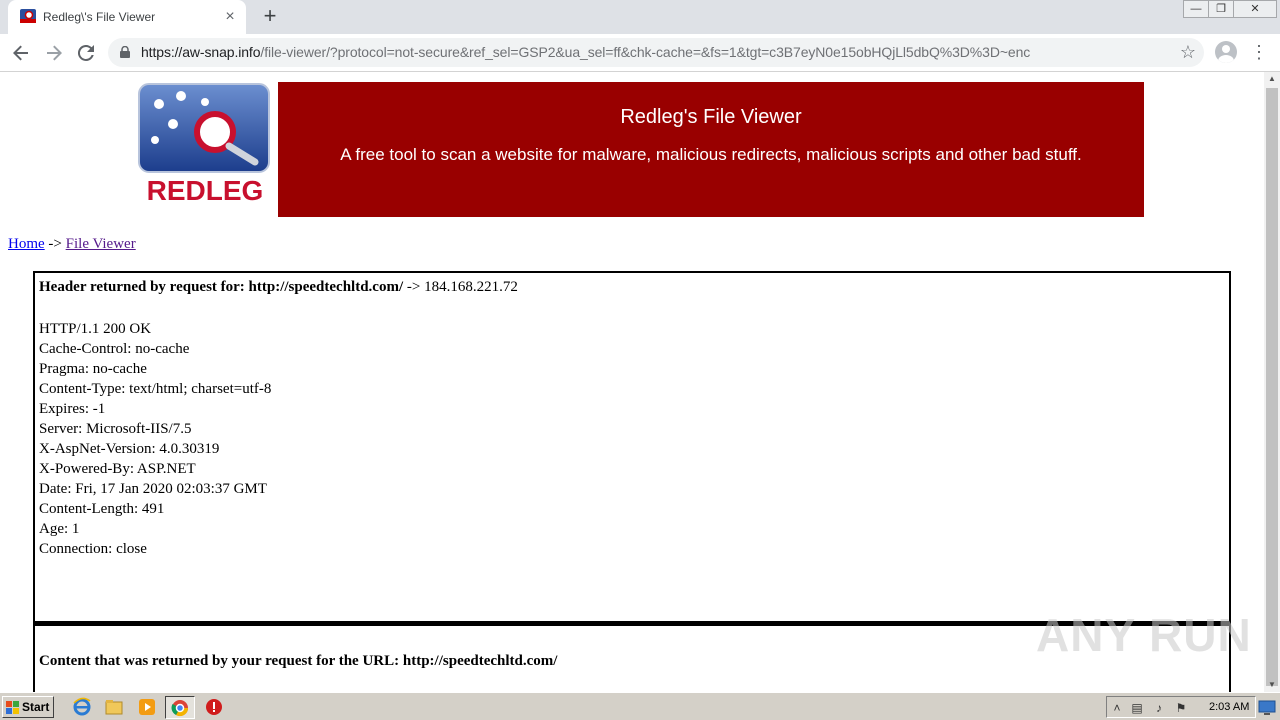  I want to click on breadcrumb: Home -> File Viewer, so click(72, 244).